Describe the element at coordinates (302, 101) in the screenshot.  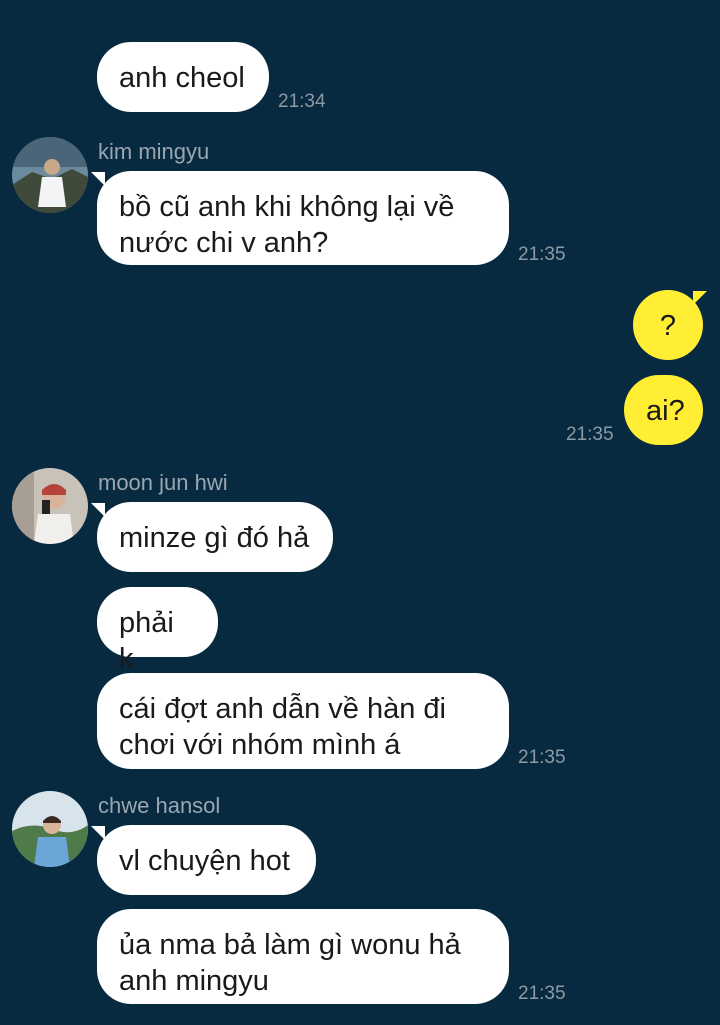
I see `message-timestamp: 21:34` at that location.